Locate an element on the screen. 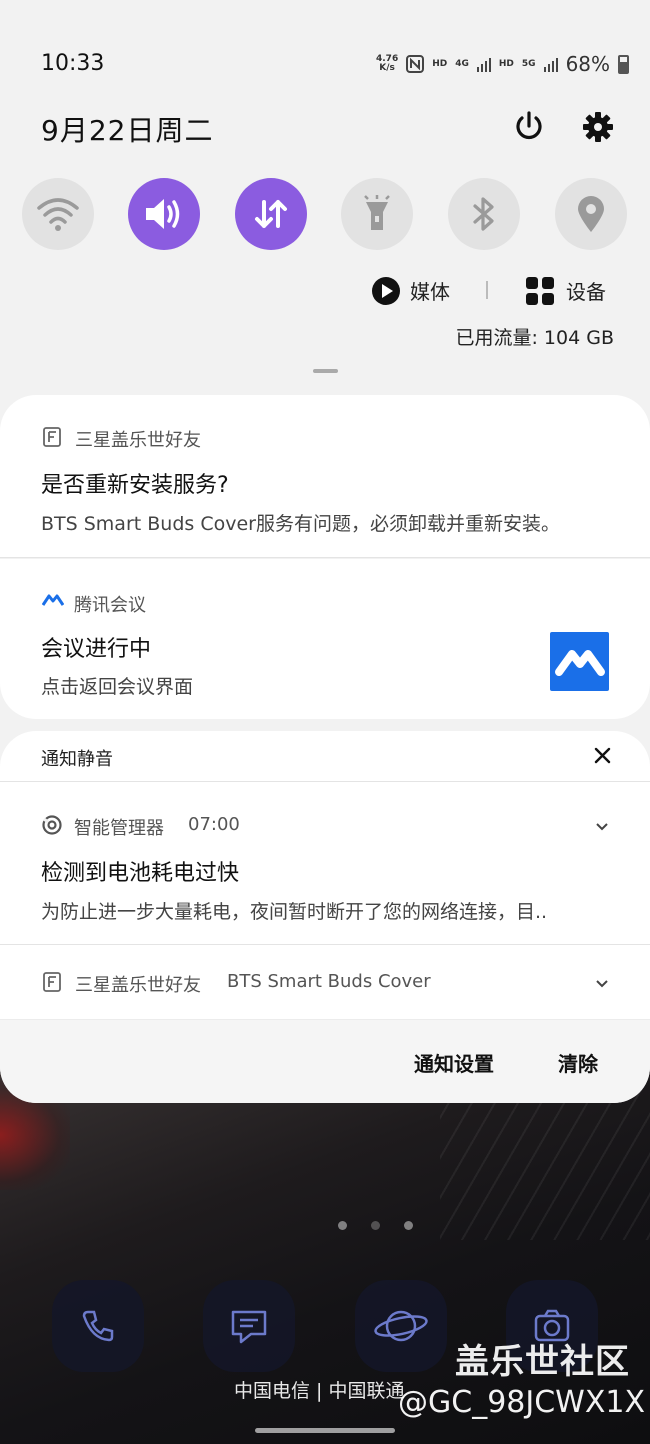  internet-icon is located at coordinates (401, 1326).